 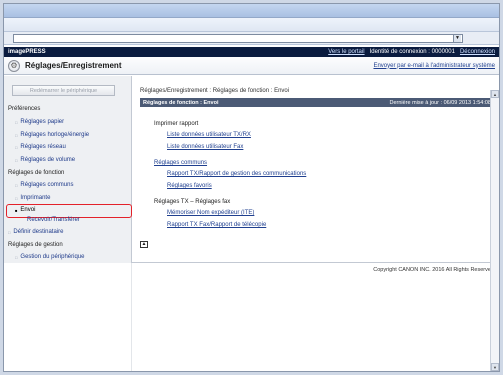 I want to click on sidebar-item-receive-forward: Recevoir/Transférer, so click(x=53, y=220).